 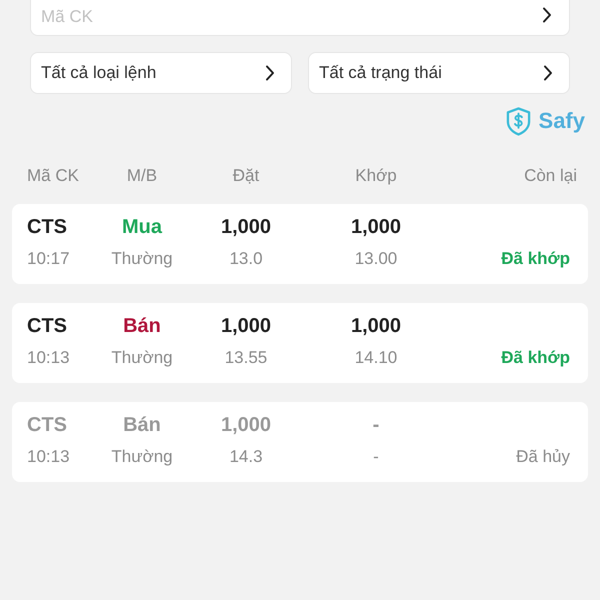 I want to click on order-time: 10:17, so click(x=48, y=259).